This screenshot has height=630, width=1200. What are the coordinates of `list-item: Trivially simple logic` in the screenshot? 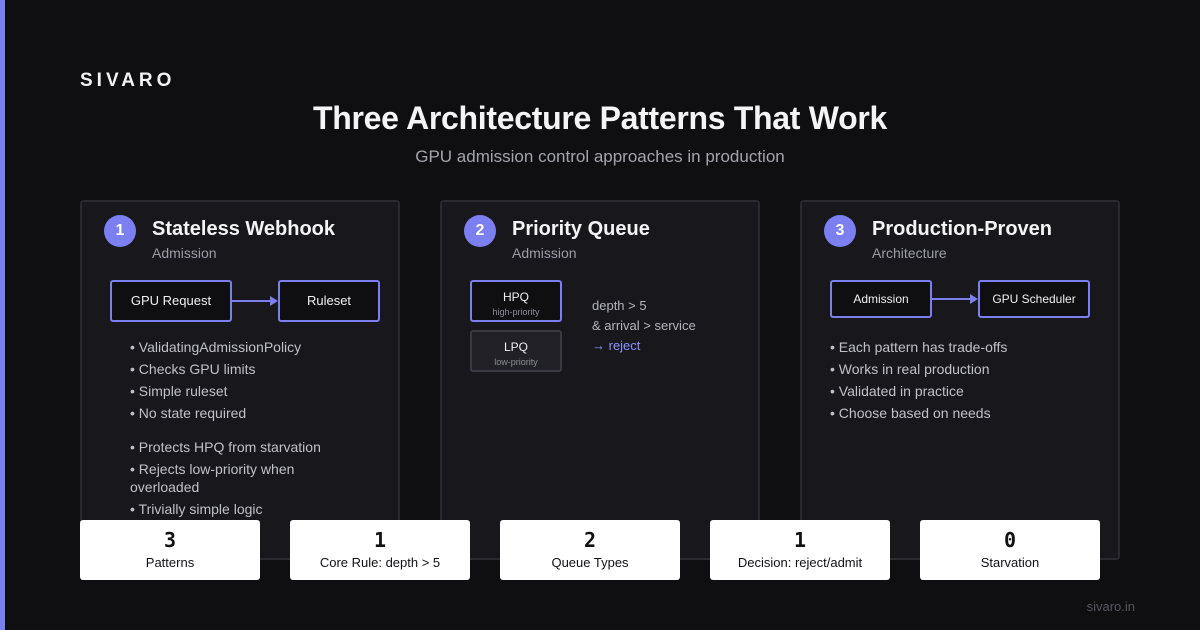 It's located at (230, 509).